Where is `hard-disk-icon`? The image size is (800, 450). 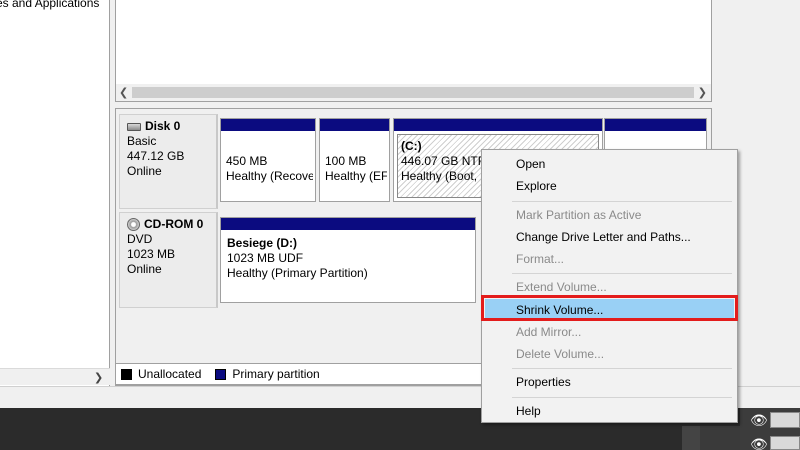 hard-disk-icon is located at coordinates (134, 126).